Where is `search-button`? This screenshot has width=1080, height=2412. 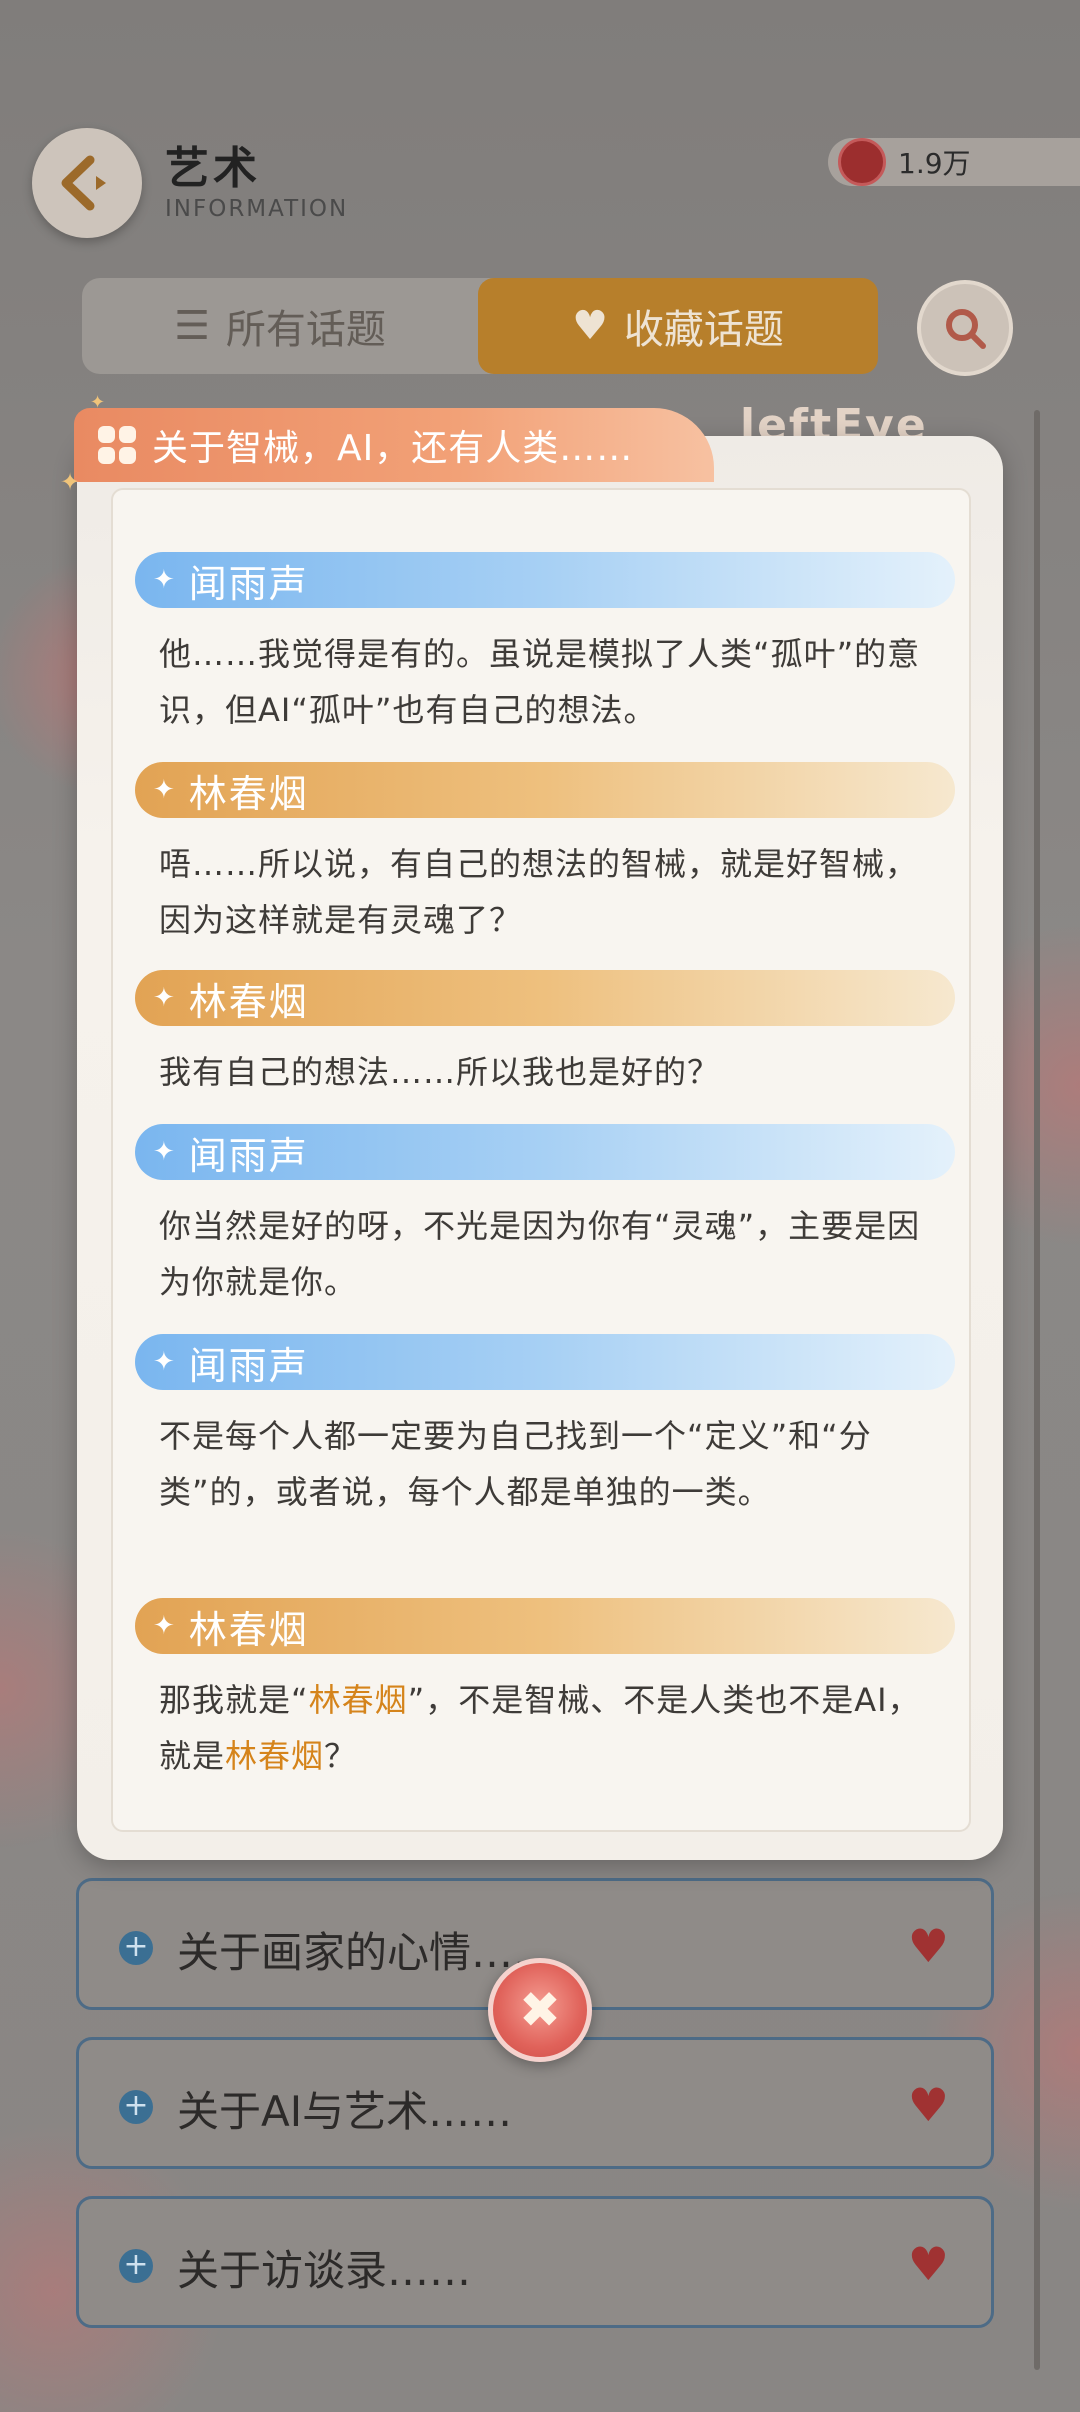
search-button is located at coordinates (965, 328).